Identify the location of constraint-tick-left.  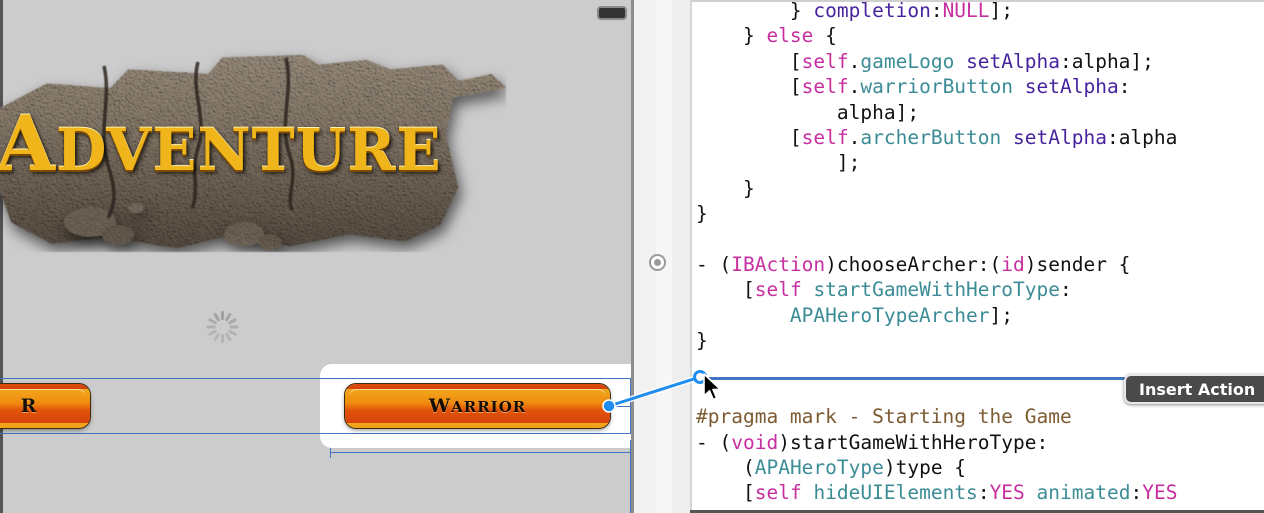
(330, 453).